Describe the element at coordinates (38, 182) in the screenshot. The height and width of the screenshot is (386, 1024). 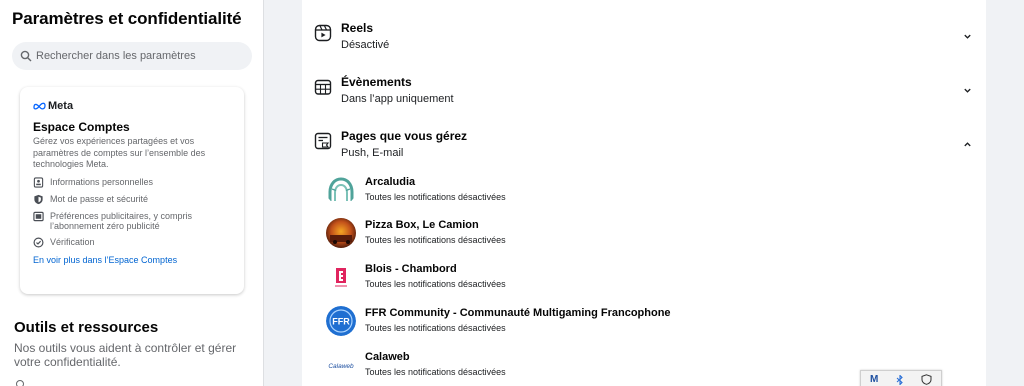
I see `id-card-icon` at that location.